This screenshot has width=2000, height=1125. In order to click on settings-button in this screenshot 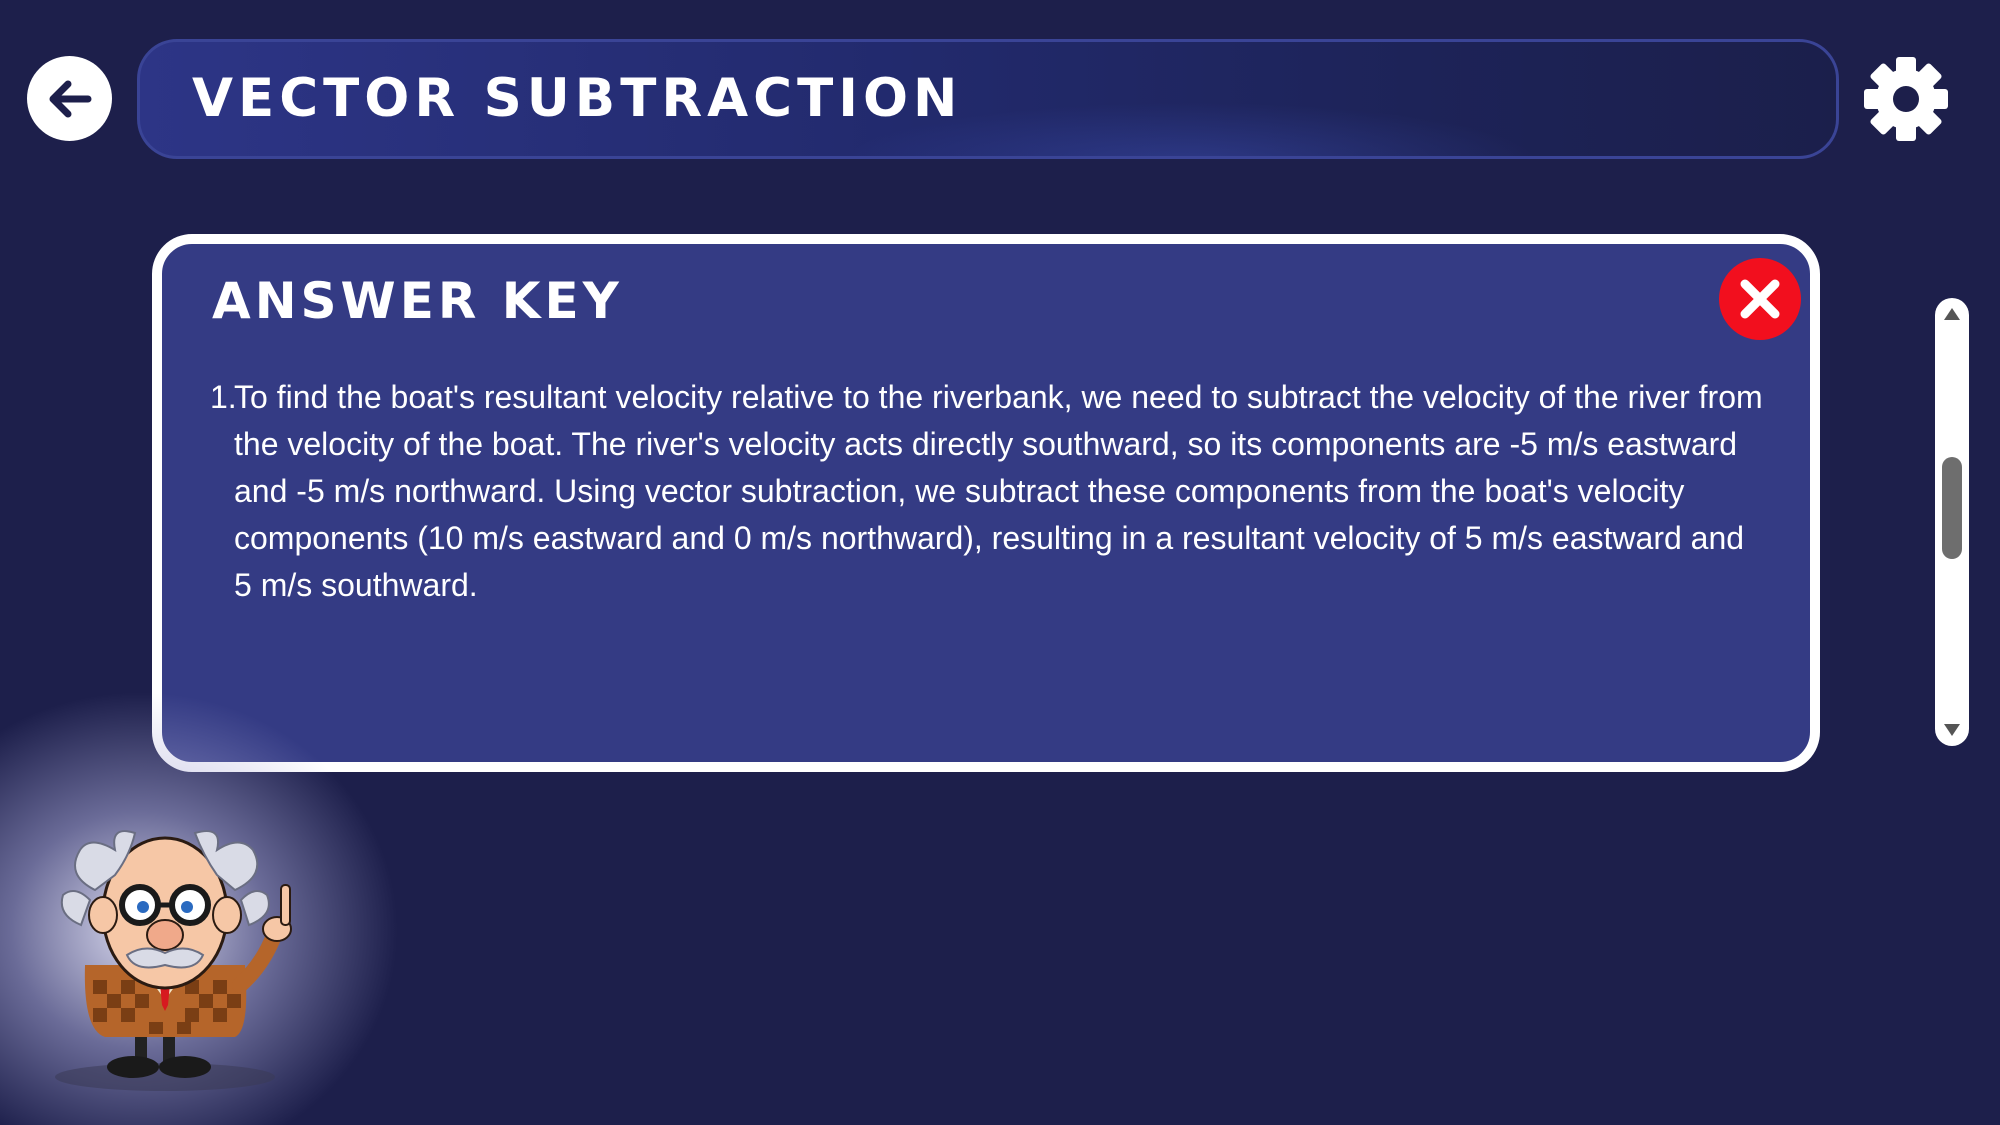, I will do `click(1906, 99)`.